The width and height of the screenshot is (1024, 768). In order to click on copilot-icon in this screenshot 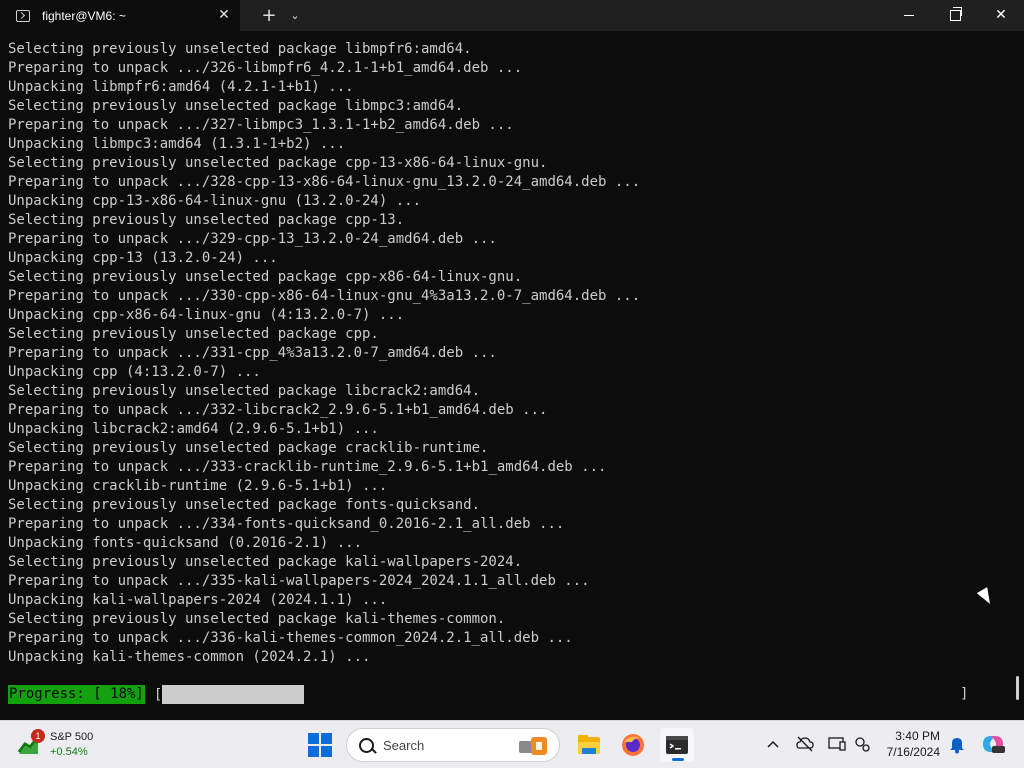, I will do `click(994, 744)`.